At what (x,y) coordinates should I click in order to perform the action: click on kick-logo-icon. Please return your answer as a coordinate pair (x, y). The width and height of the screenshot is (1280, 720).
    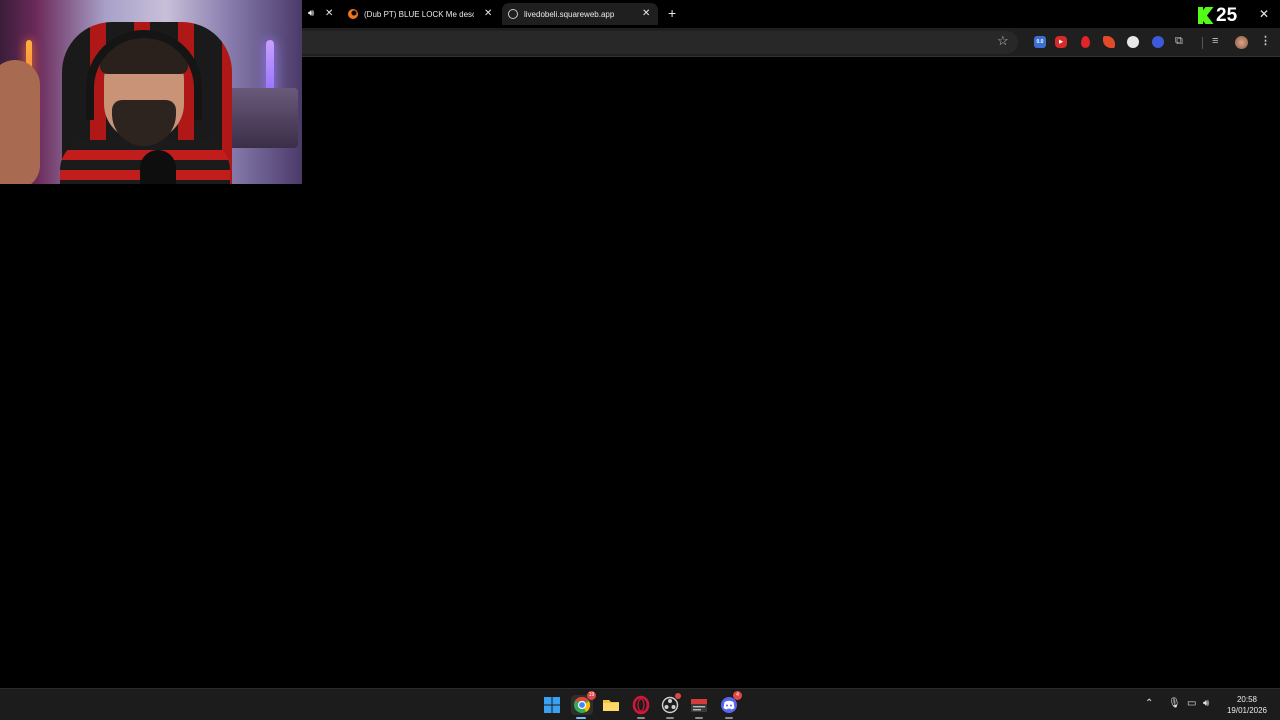
    Looking at the image, I should click on (1206, 15).